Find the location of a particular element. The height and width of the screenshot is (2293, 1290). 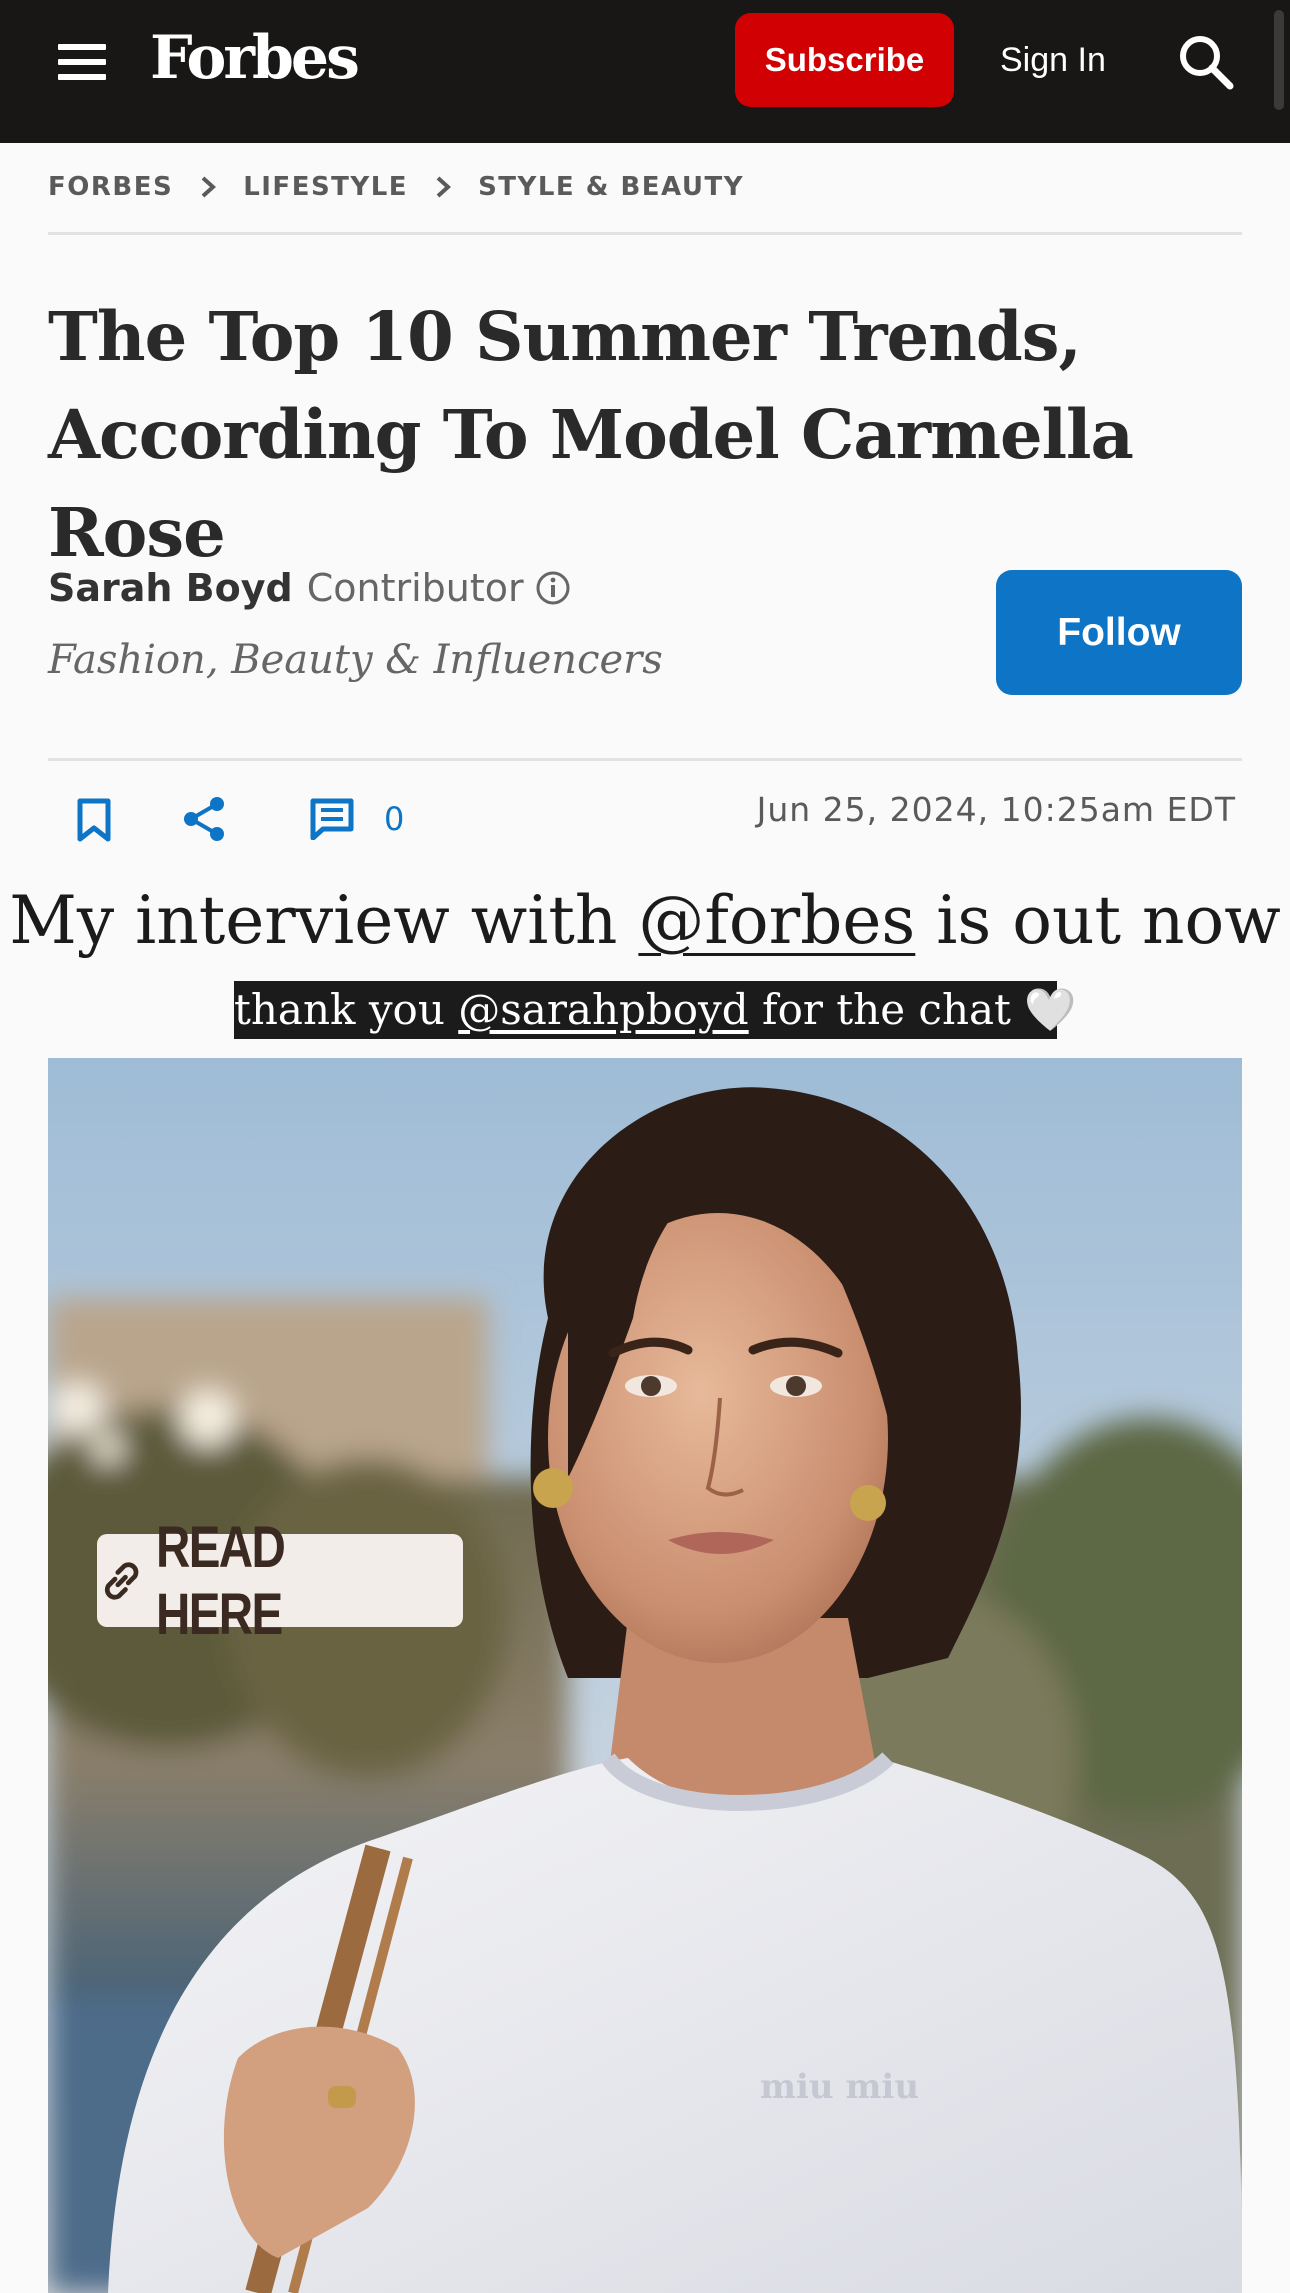

story-caption-line-2: thank you @sarahpboyd for the chat 🤍 is located at coordinates (655, 1010).